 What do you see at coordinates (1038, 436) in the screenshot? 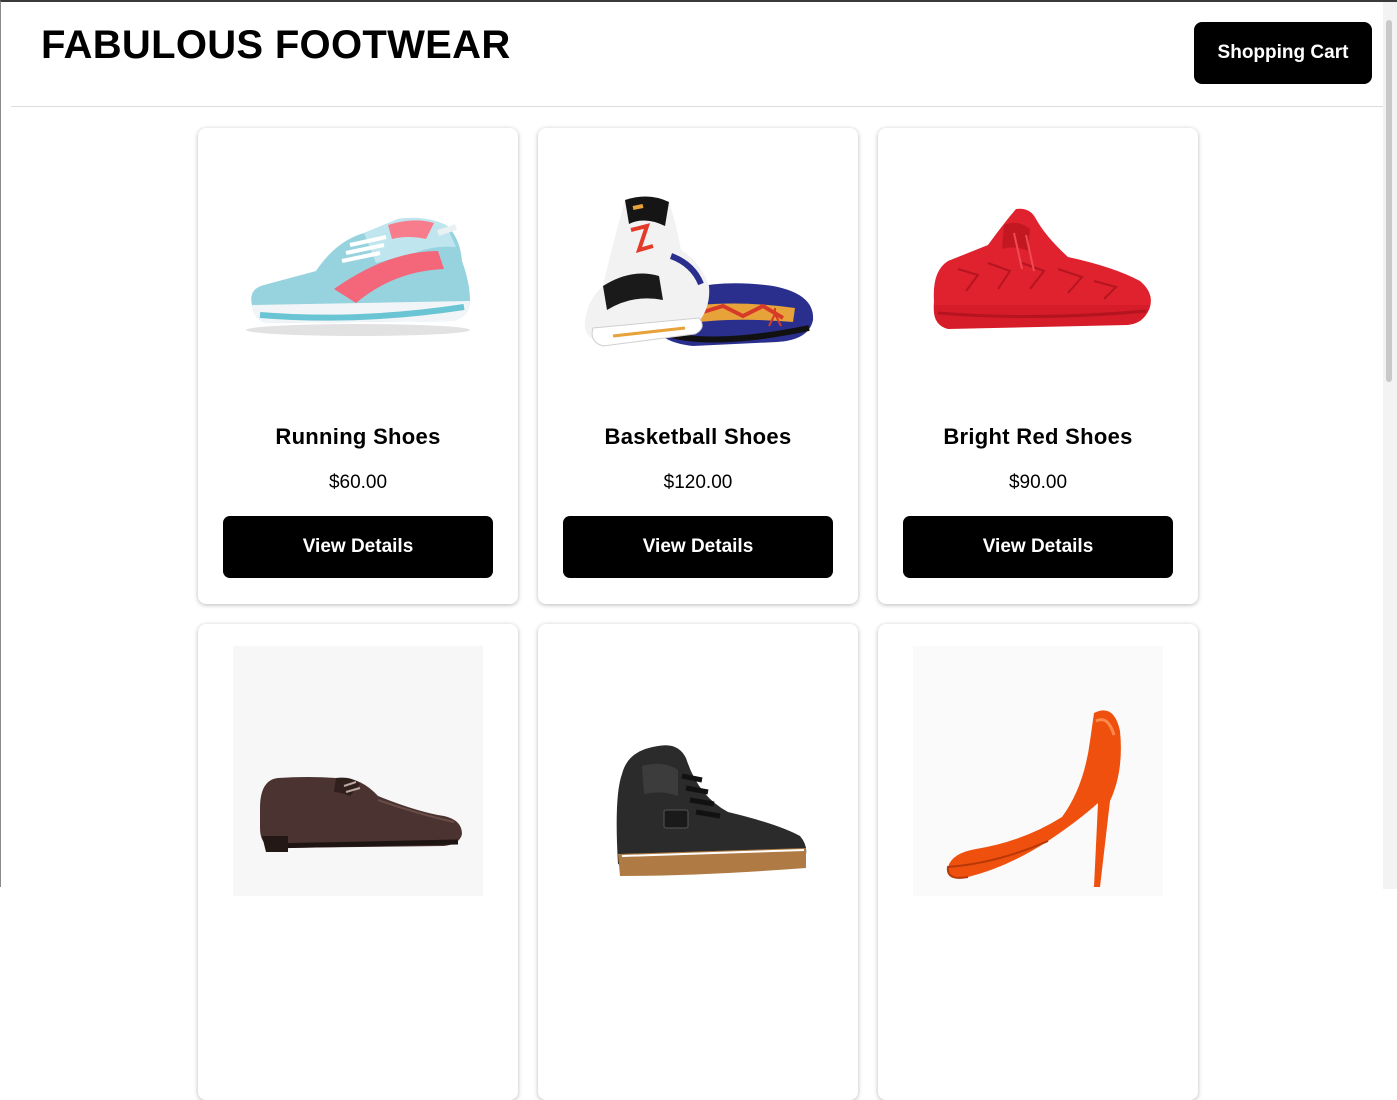
I see `product-name: Bright Red Shoes` at bounding box center [1038, 436].